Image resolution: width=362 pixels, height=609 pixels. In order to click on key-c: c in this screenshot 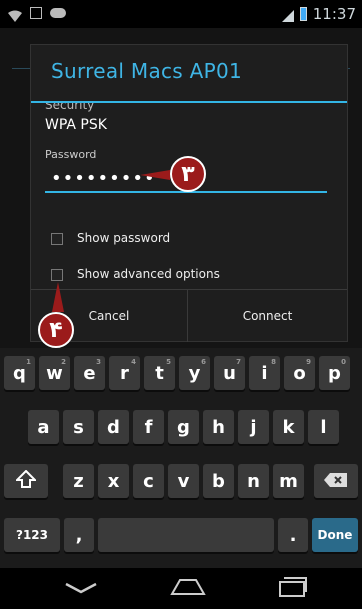, I will do `click(148, 481)`.